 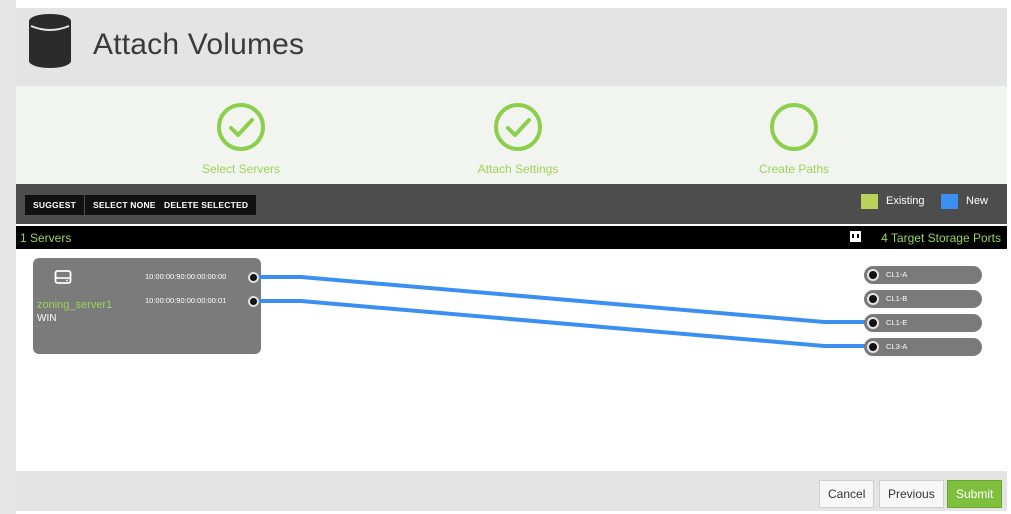 I want to click on target-port-label: CL1-B, so click(x=897, y=298).